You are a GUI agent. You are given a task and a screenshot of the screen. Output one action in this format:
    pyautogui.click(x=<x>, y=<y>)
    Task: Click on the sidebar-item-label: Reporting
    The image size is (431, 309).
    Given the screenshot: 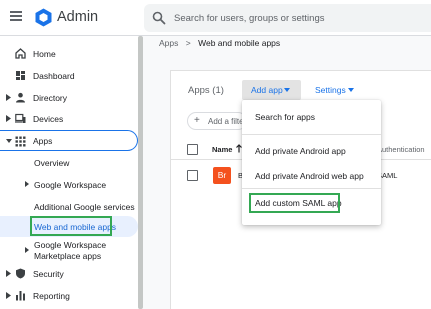 What is the action you would take?
    pyautogui.click(x=51, y=296)
    